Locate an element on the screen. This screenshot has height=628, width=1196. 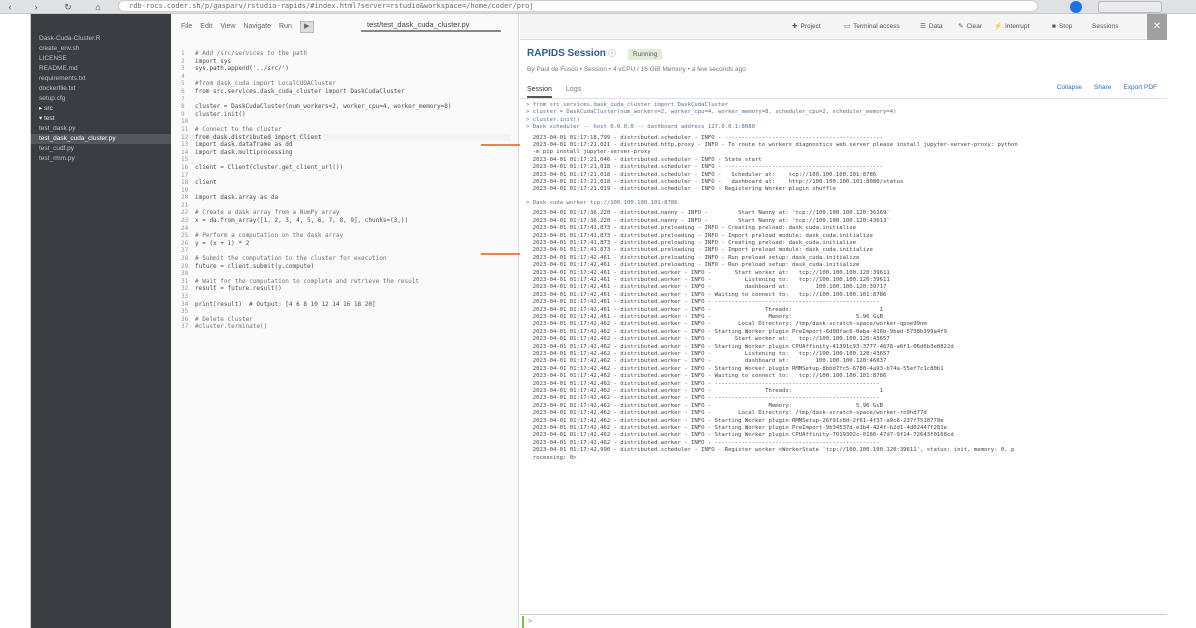
toolbar-project: ✚ Project is located at coordinates (806, 27).